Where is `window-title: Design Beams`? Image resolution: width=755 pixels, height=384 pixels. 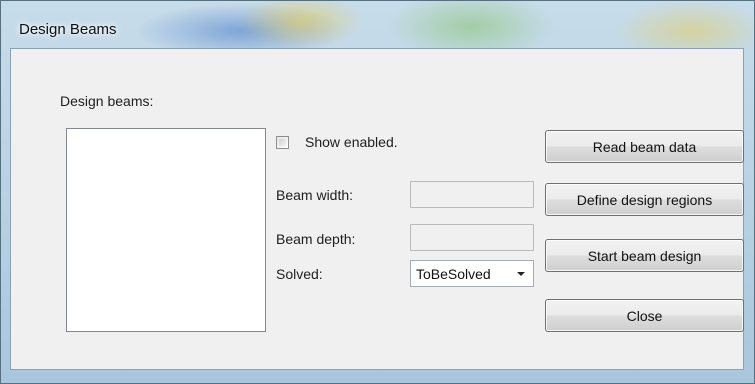 window-title: Design Beams is located at coordinates (68, 29).